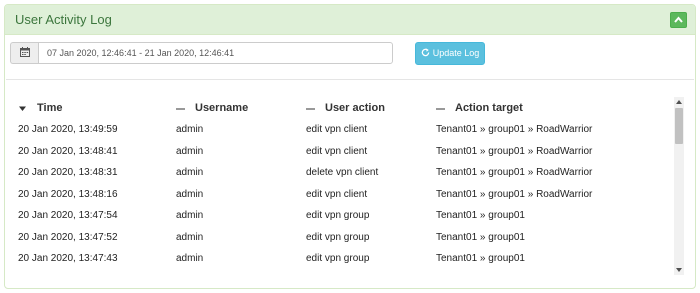  What do you see at coordinates (68, 237) in the screenshot?
I see `cell-time: 20 Jan 2020, 13:47:52` at bounding box center [68, 237].